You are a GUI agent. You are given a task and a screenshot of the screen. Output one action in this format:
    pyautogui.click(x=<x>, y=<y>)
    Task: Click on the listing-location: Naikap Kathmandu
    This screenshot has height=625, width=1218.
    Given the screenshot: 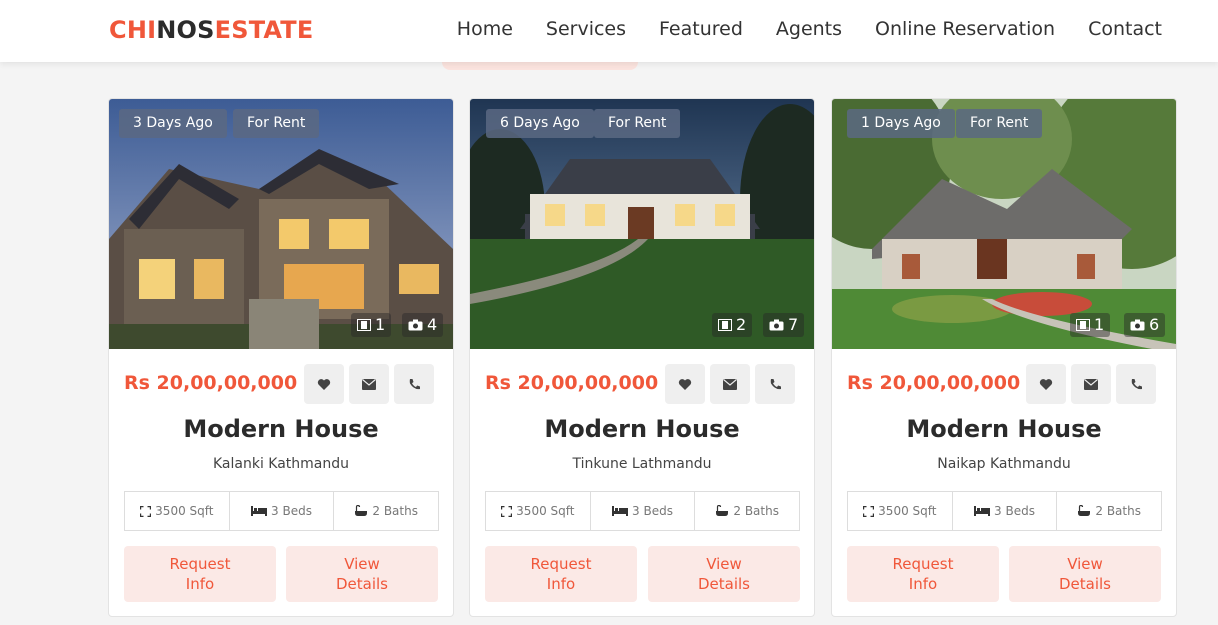 What is the action you would take?
    pyautogui.click(x=1004, y=464)
    